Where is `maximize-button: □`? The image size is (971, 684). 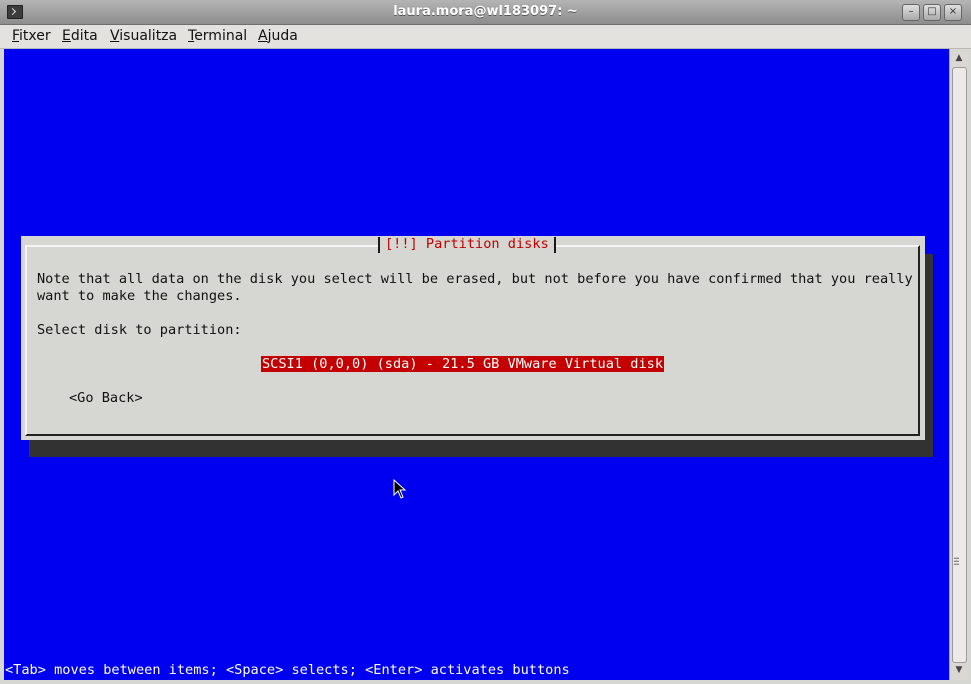
maximize-button: □ is located at coordinates (932, 12).